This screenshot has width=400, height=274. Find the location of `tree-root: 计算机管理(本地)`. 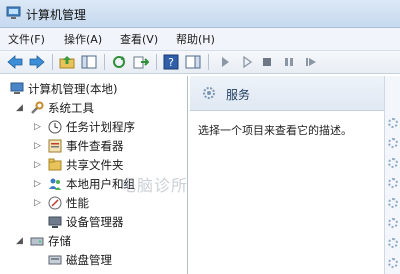

tree-root: 计算机管理(本地) is located at coordinates (93, 89).